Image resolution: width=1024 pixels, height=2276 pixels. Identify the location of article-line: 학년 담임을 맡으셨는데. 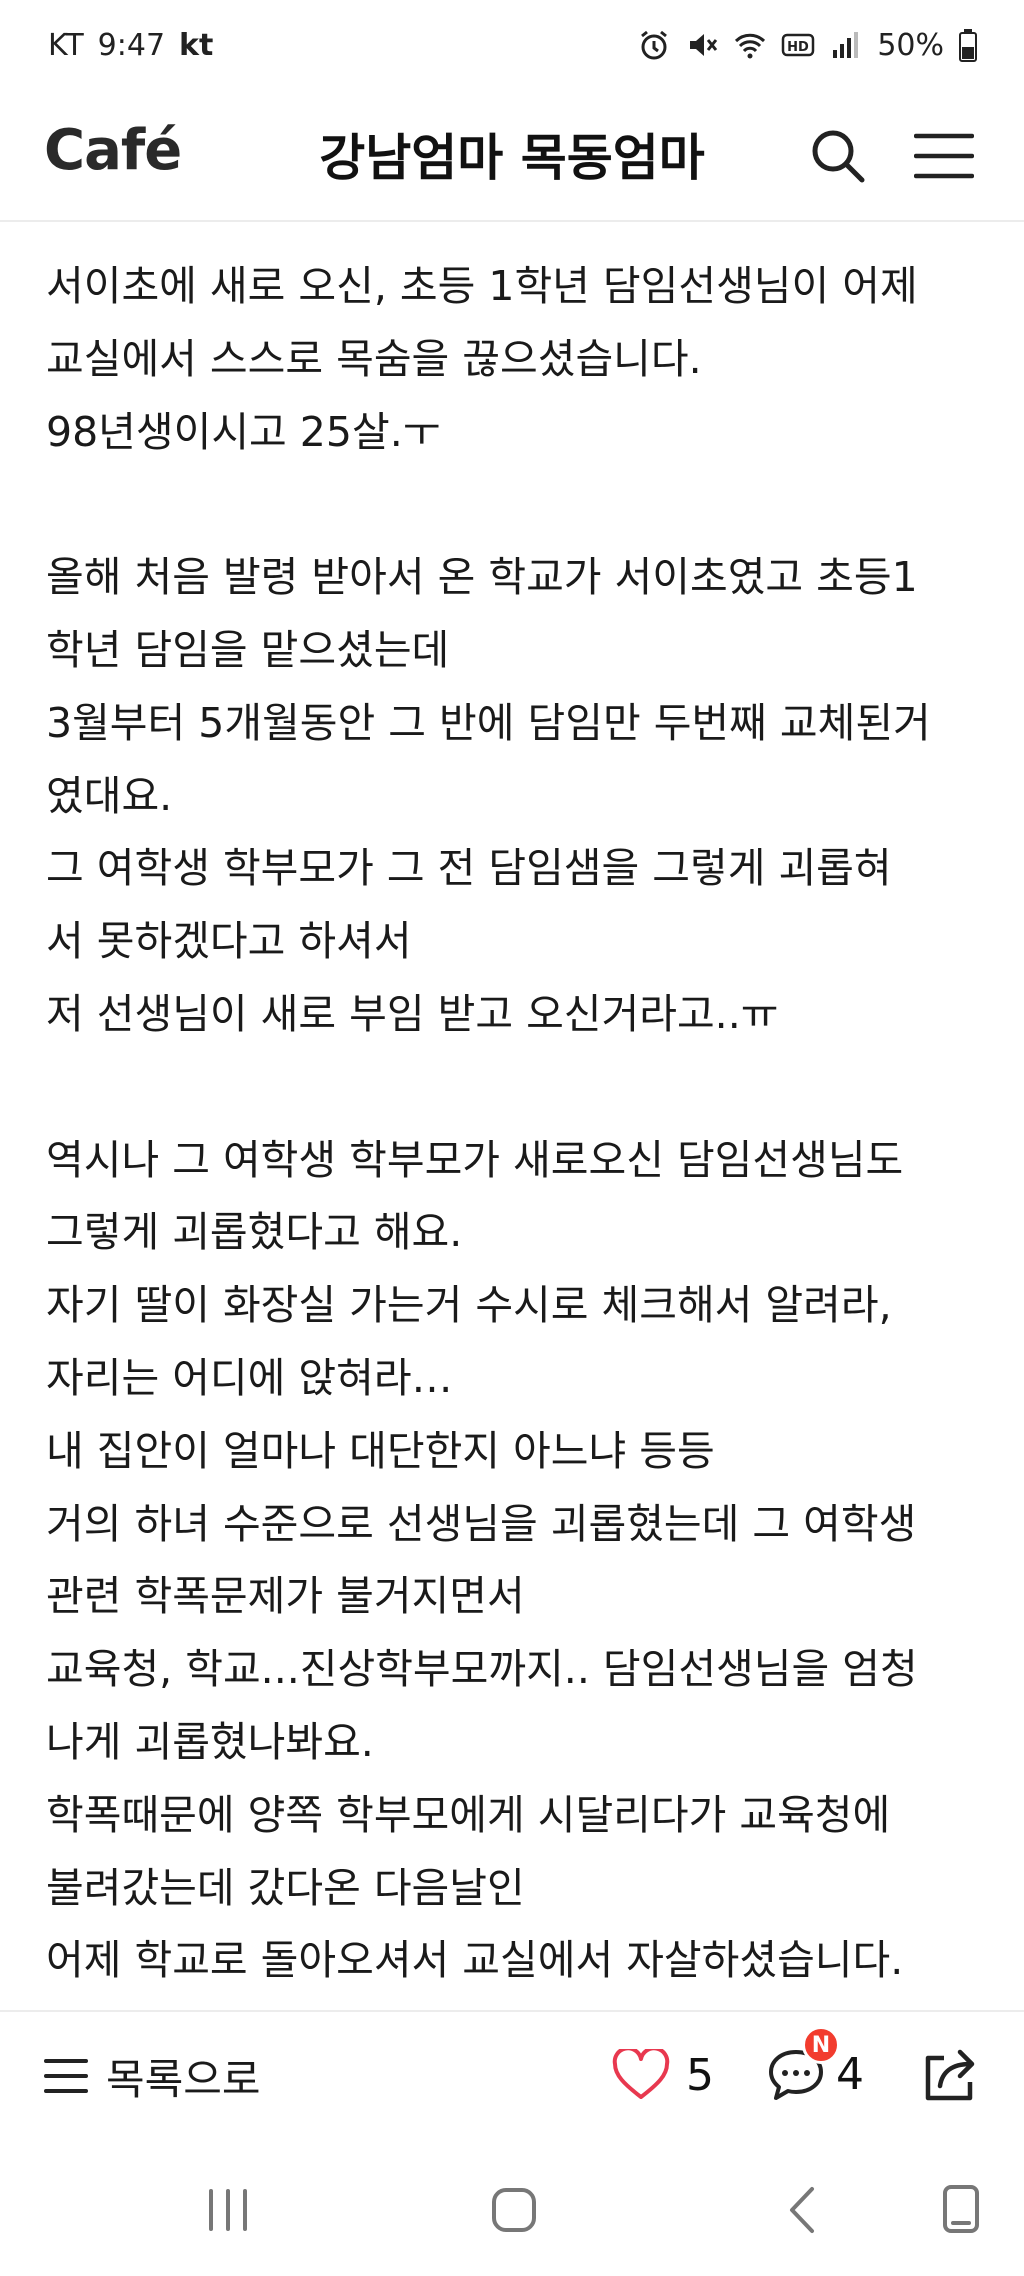
(248, 649).